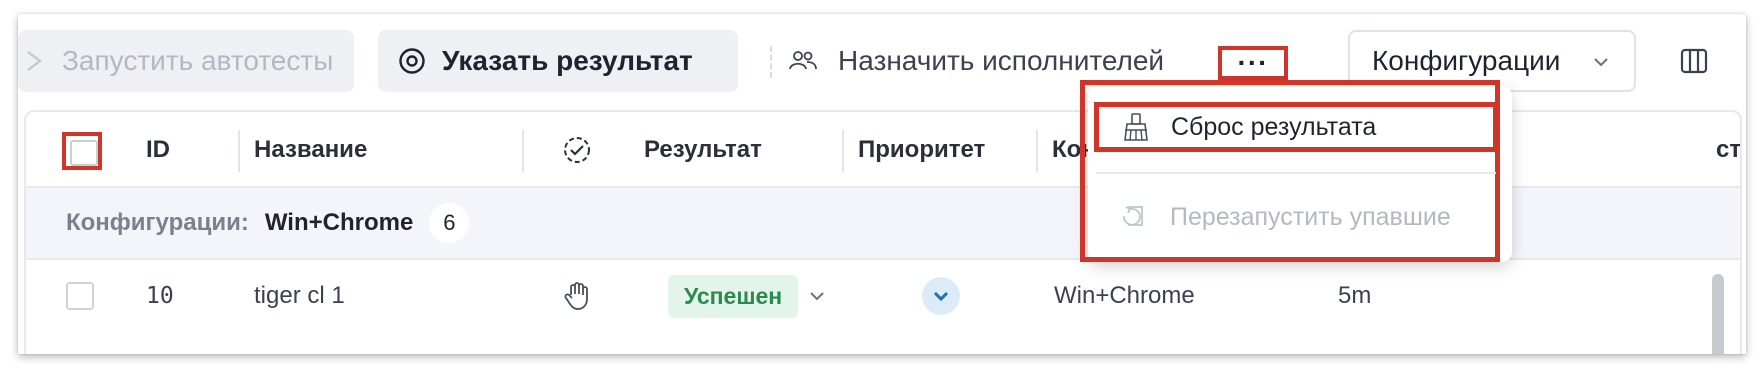  Describe the element at coordinates (1296, 173) in the screenshot. I see `menu-divider` at that location.